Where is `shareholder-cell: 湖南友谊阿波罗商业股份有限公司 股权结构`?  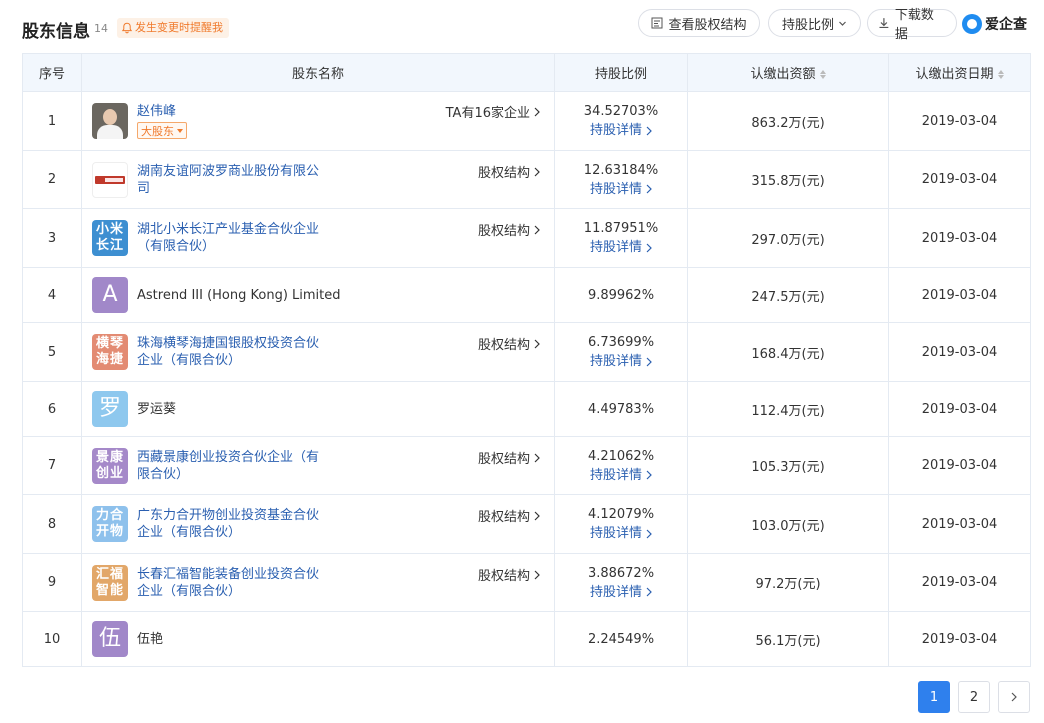 shareholder-cell: 湖南友谊阿波罗商业股份有限公司 股权结构 is located at coordinates (318, 179).